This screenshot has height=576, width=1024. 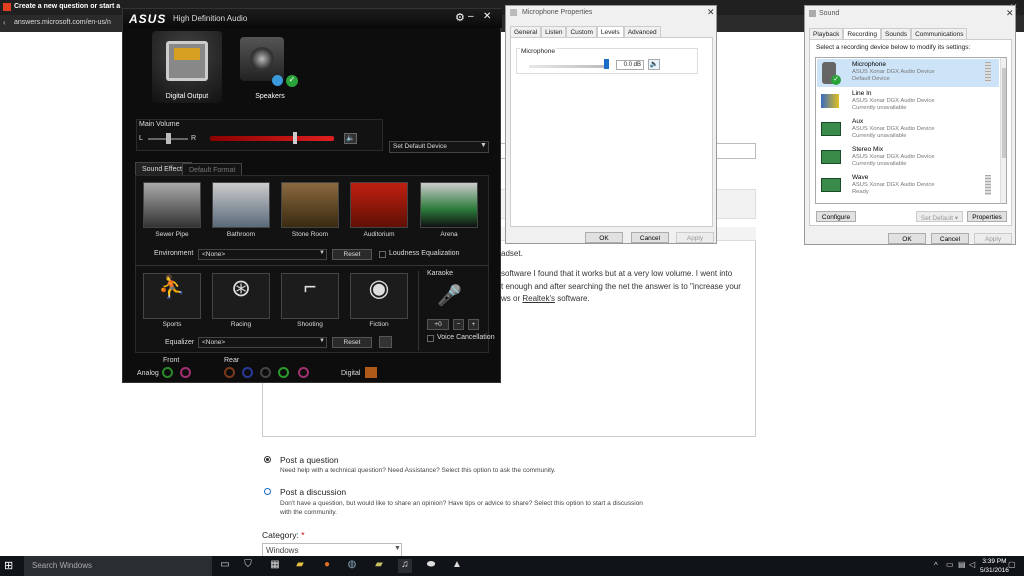 I want to click on file-explorer-icon: ▰, so click(x=300, y=566).